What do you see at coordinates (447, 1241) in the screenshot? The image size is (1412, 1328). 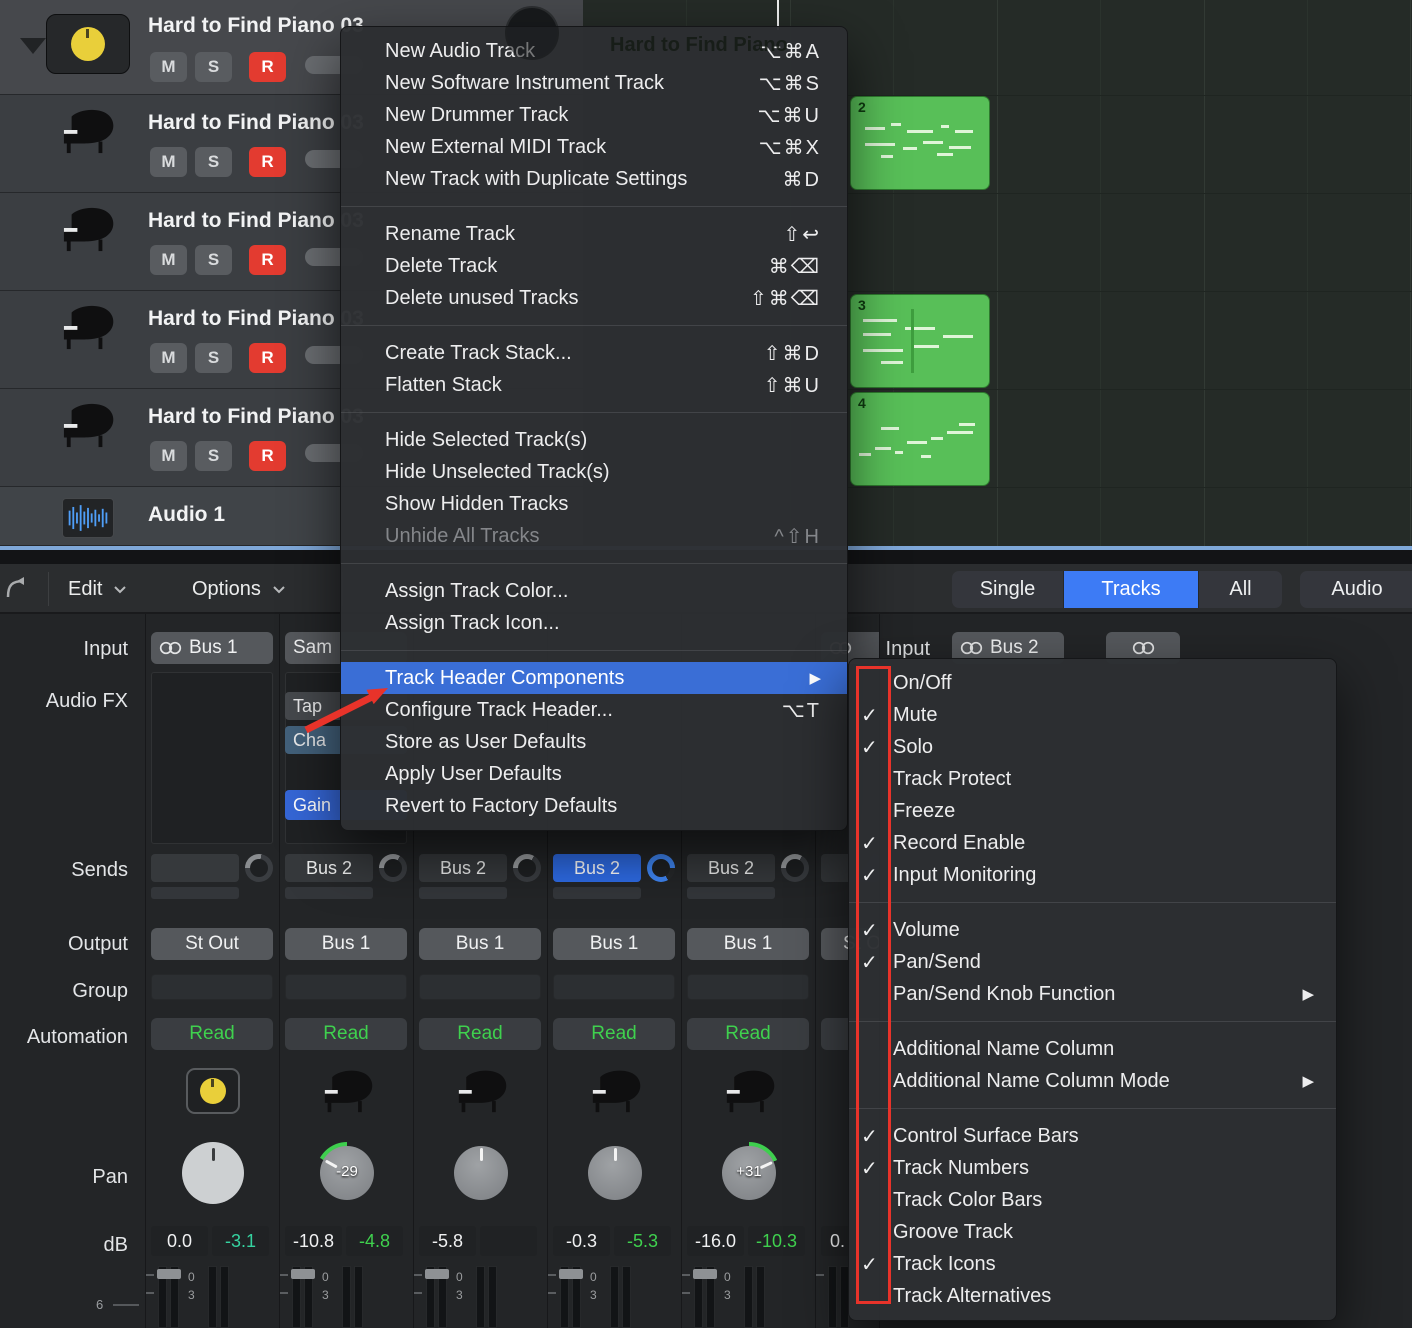 I see `volume-db-value: -5.8` at bounding box center [447, 1241].